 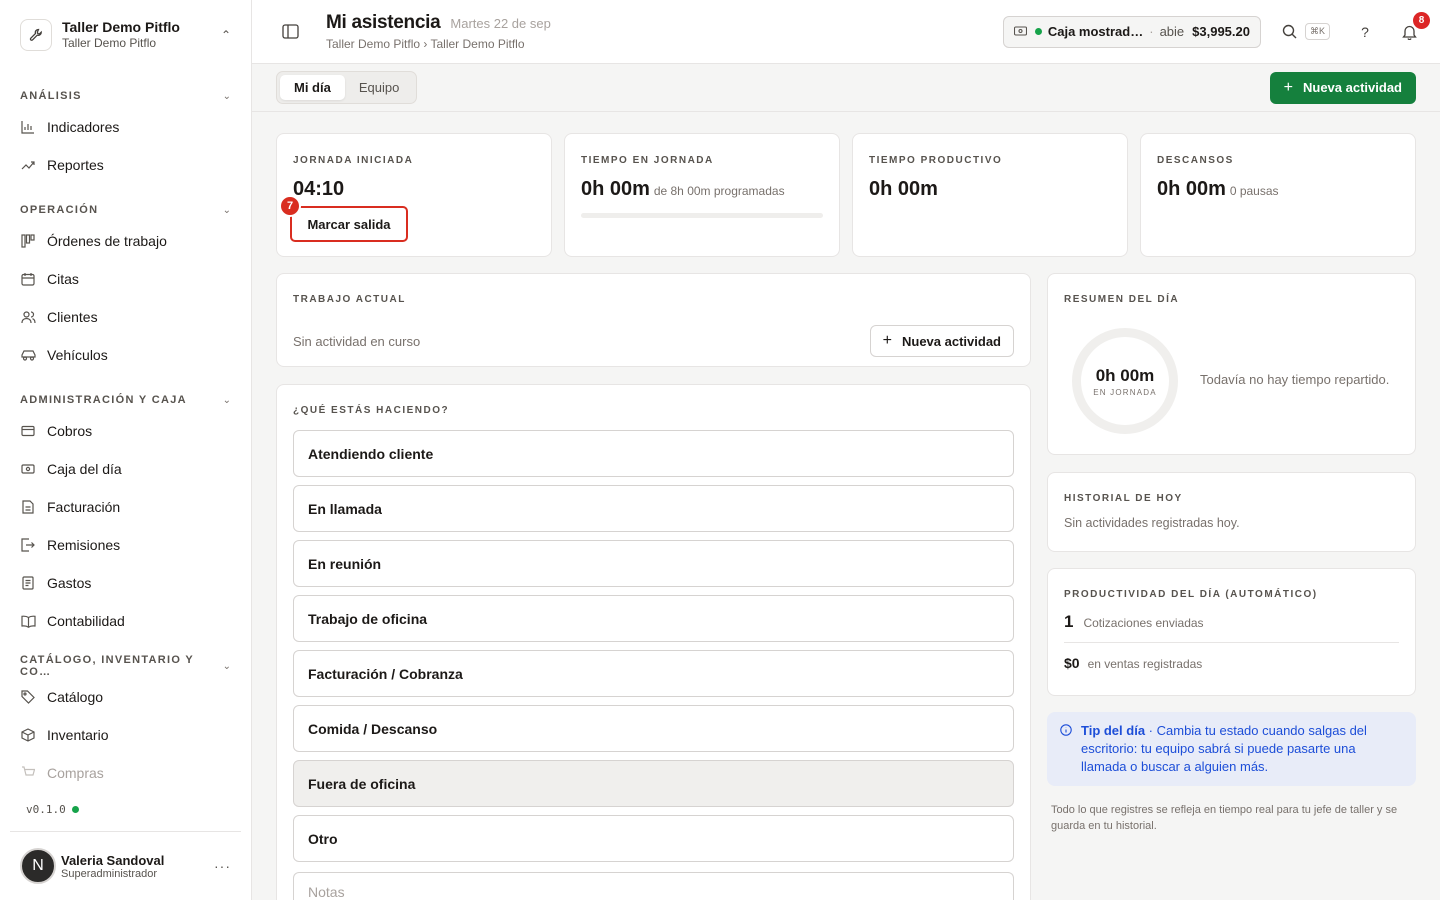 What do you see at coordinates (653, 728) in the screenshot?
I see `status-option-comida: Comida / Descanso` at bounding box center [653, 728].